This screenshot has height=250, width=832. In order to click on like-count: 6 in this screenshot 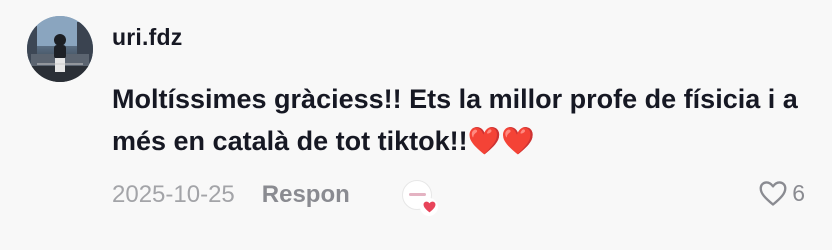, I will do `click(798, 193)`.